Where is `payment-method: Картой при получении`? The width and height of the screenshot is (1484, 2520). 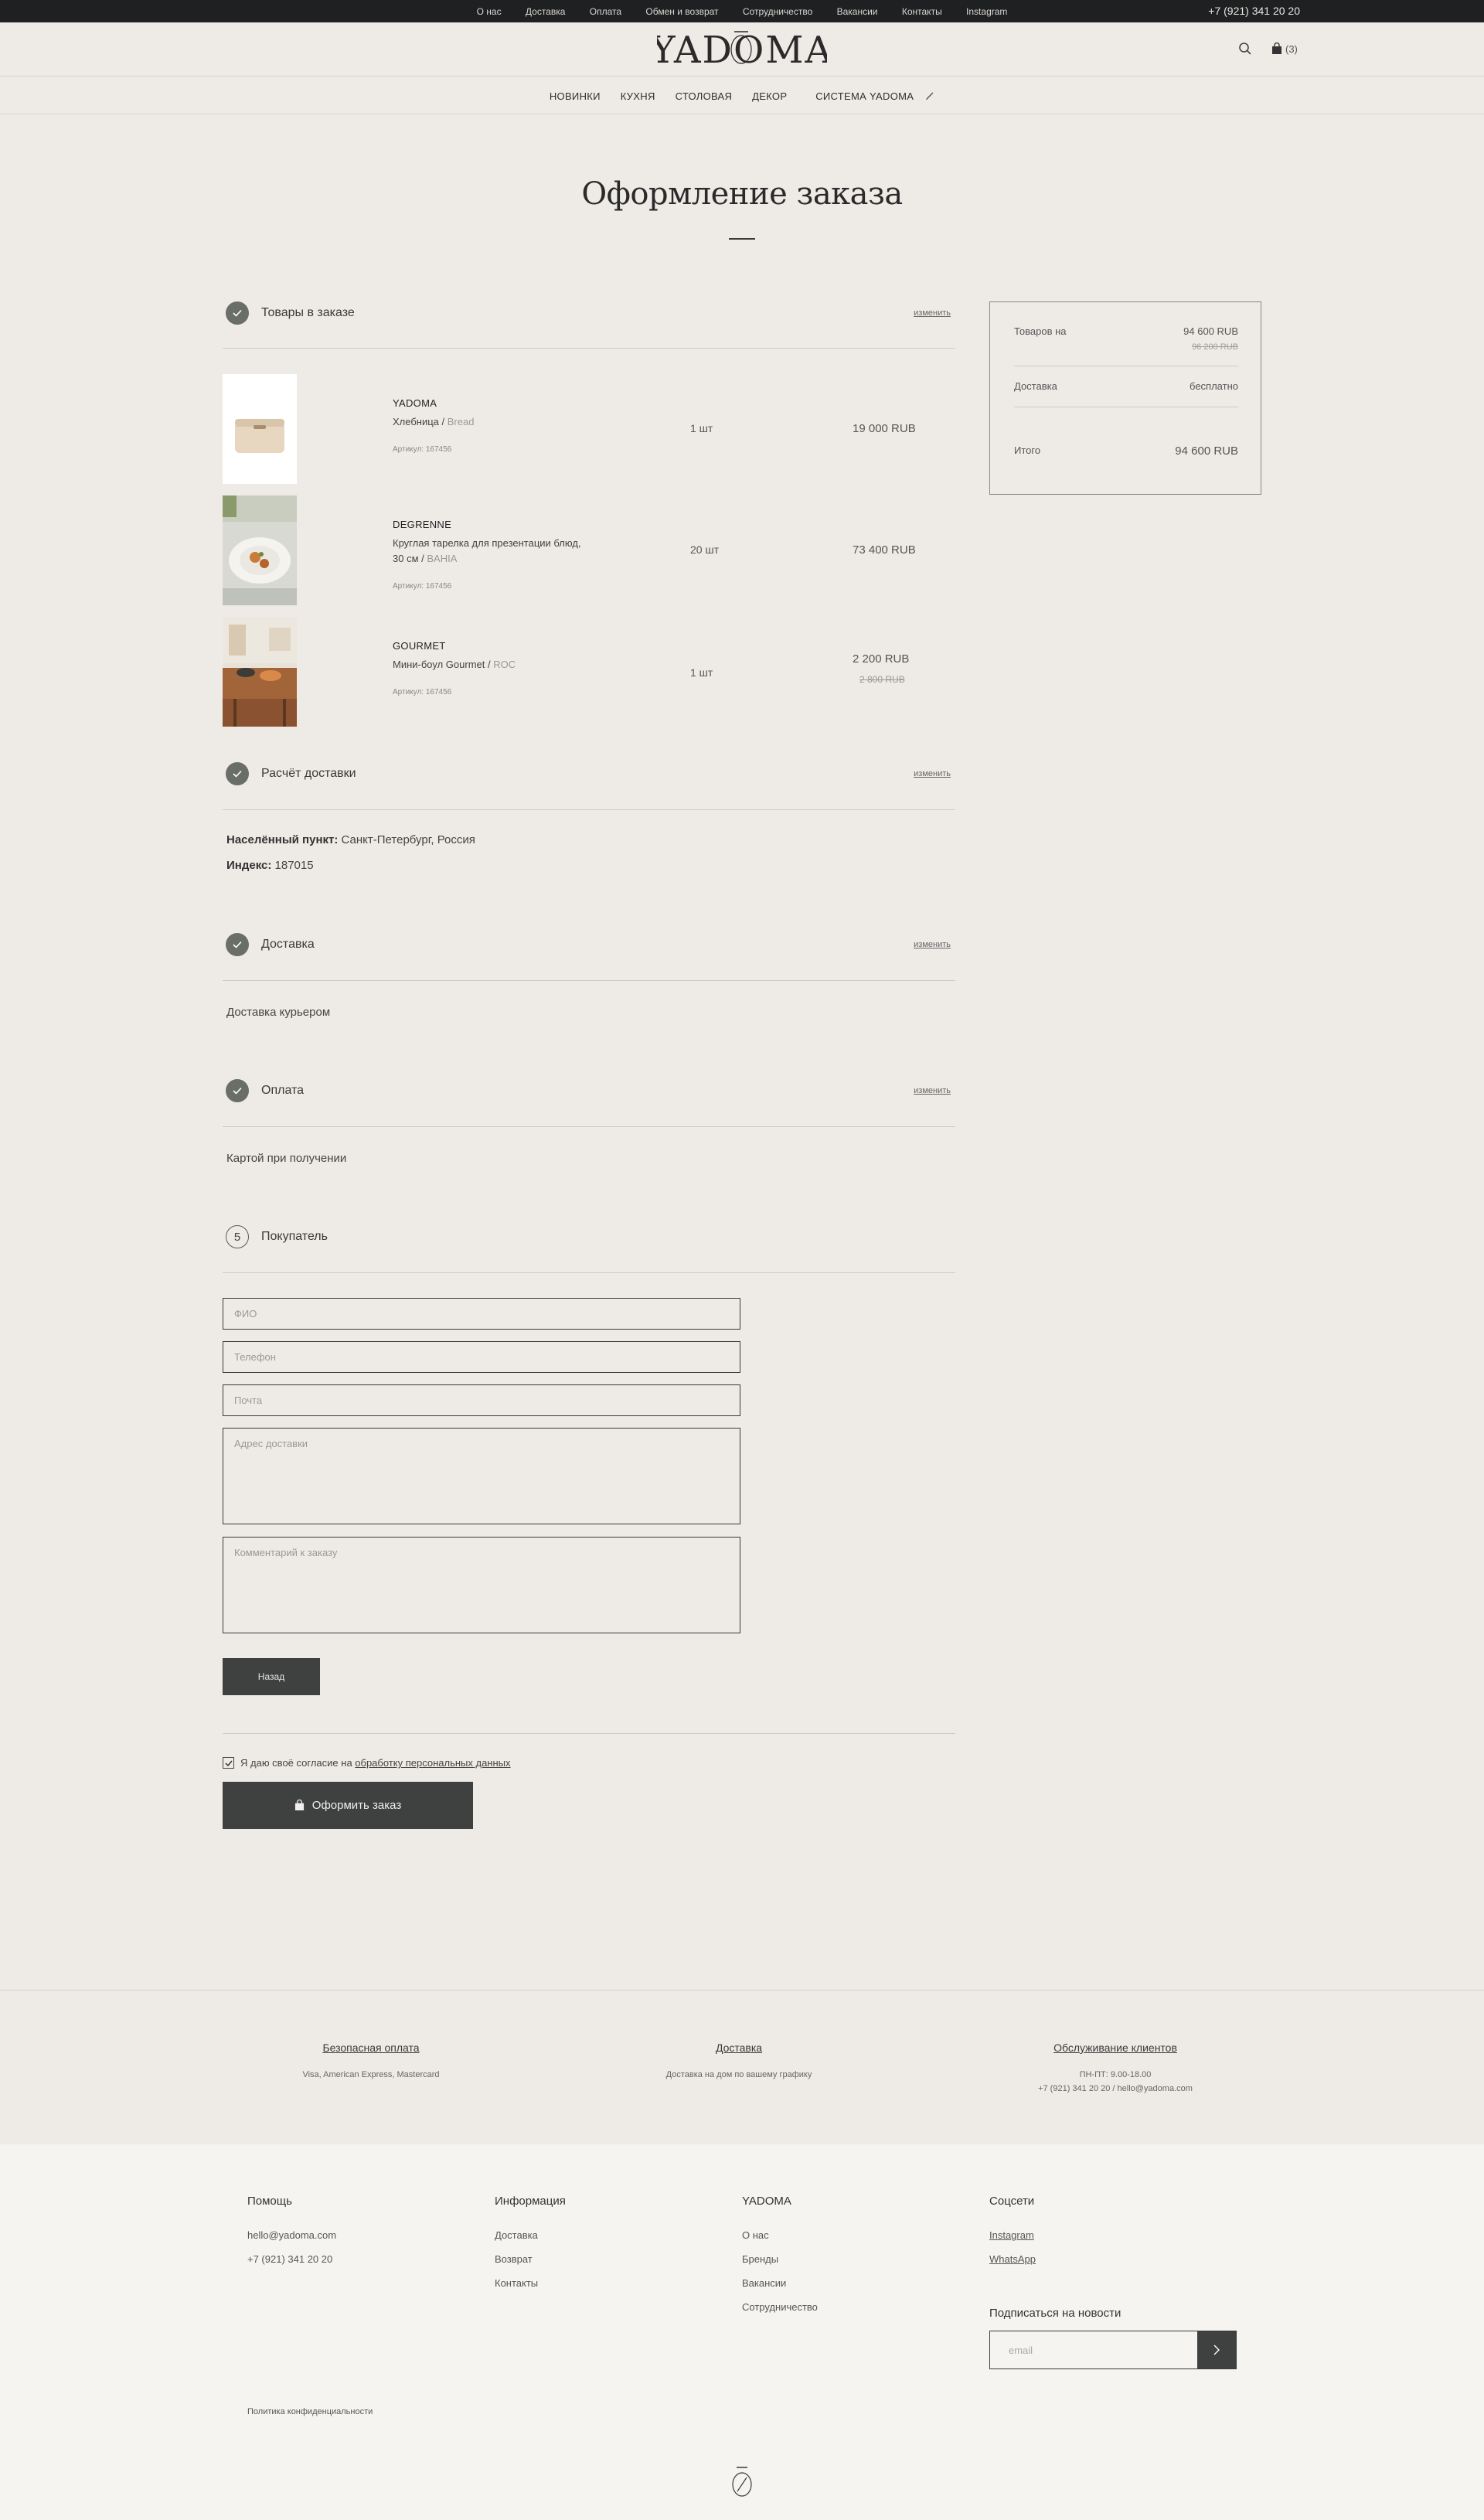 payment-method: Картой при получении is located at coordinates (286, 1158).